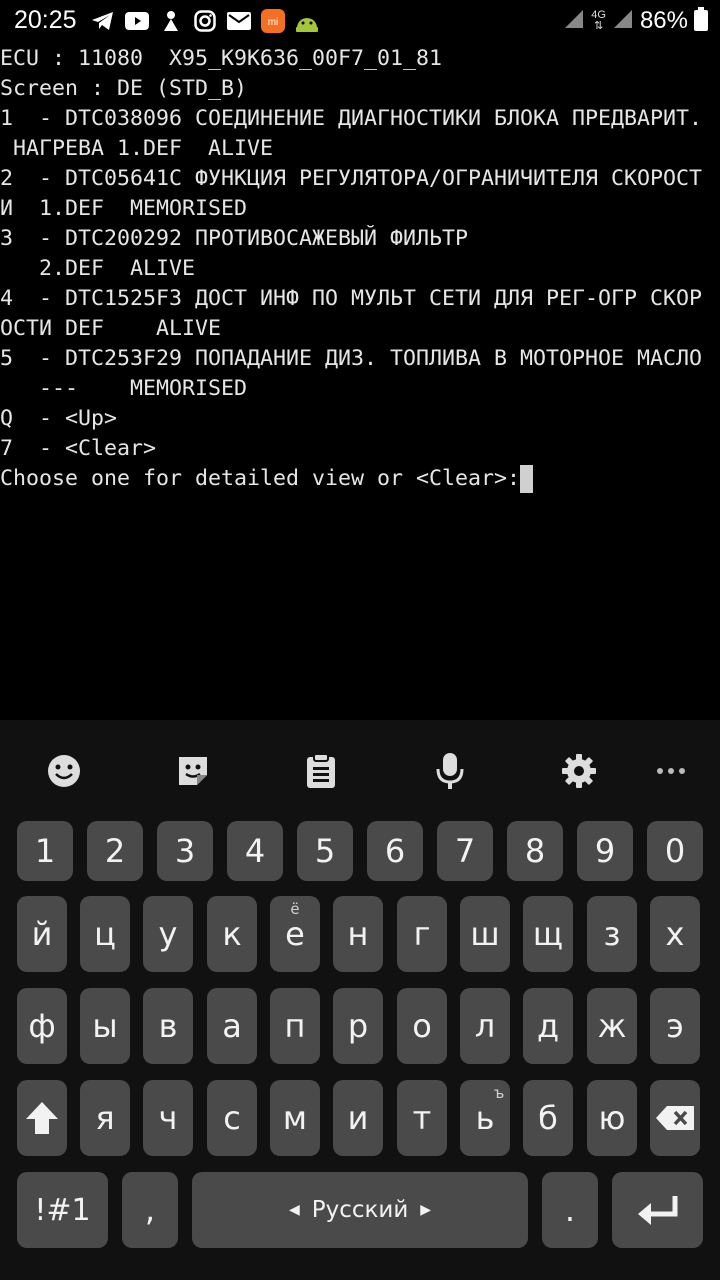  I want to click on key-letter: з, so click(612, 934).